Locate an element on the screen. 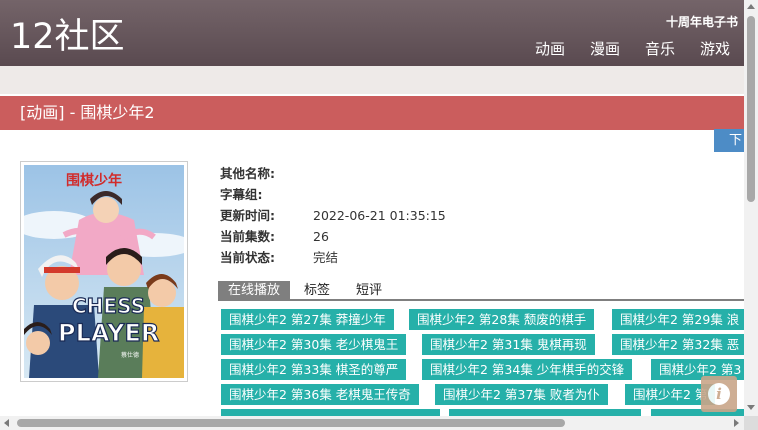 This screenshot has height=430, width=758. poster-illustration: 围棋少年 CHESS PLAYER 蔡仕德 is located at coordinates (104, 271).